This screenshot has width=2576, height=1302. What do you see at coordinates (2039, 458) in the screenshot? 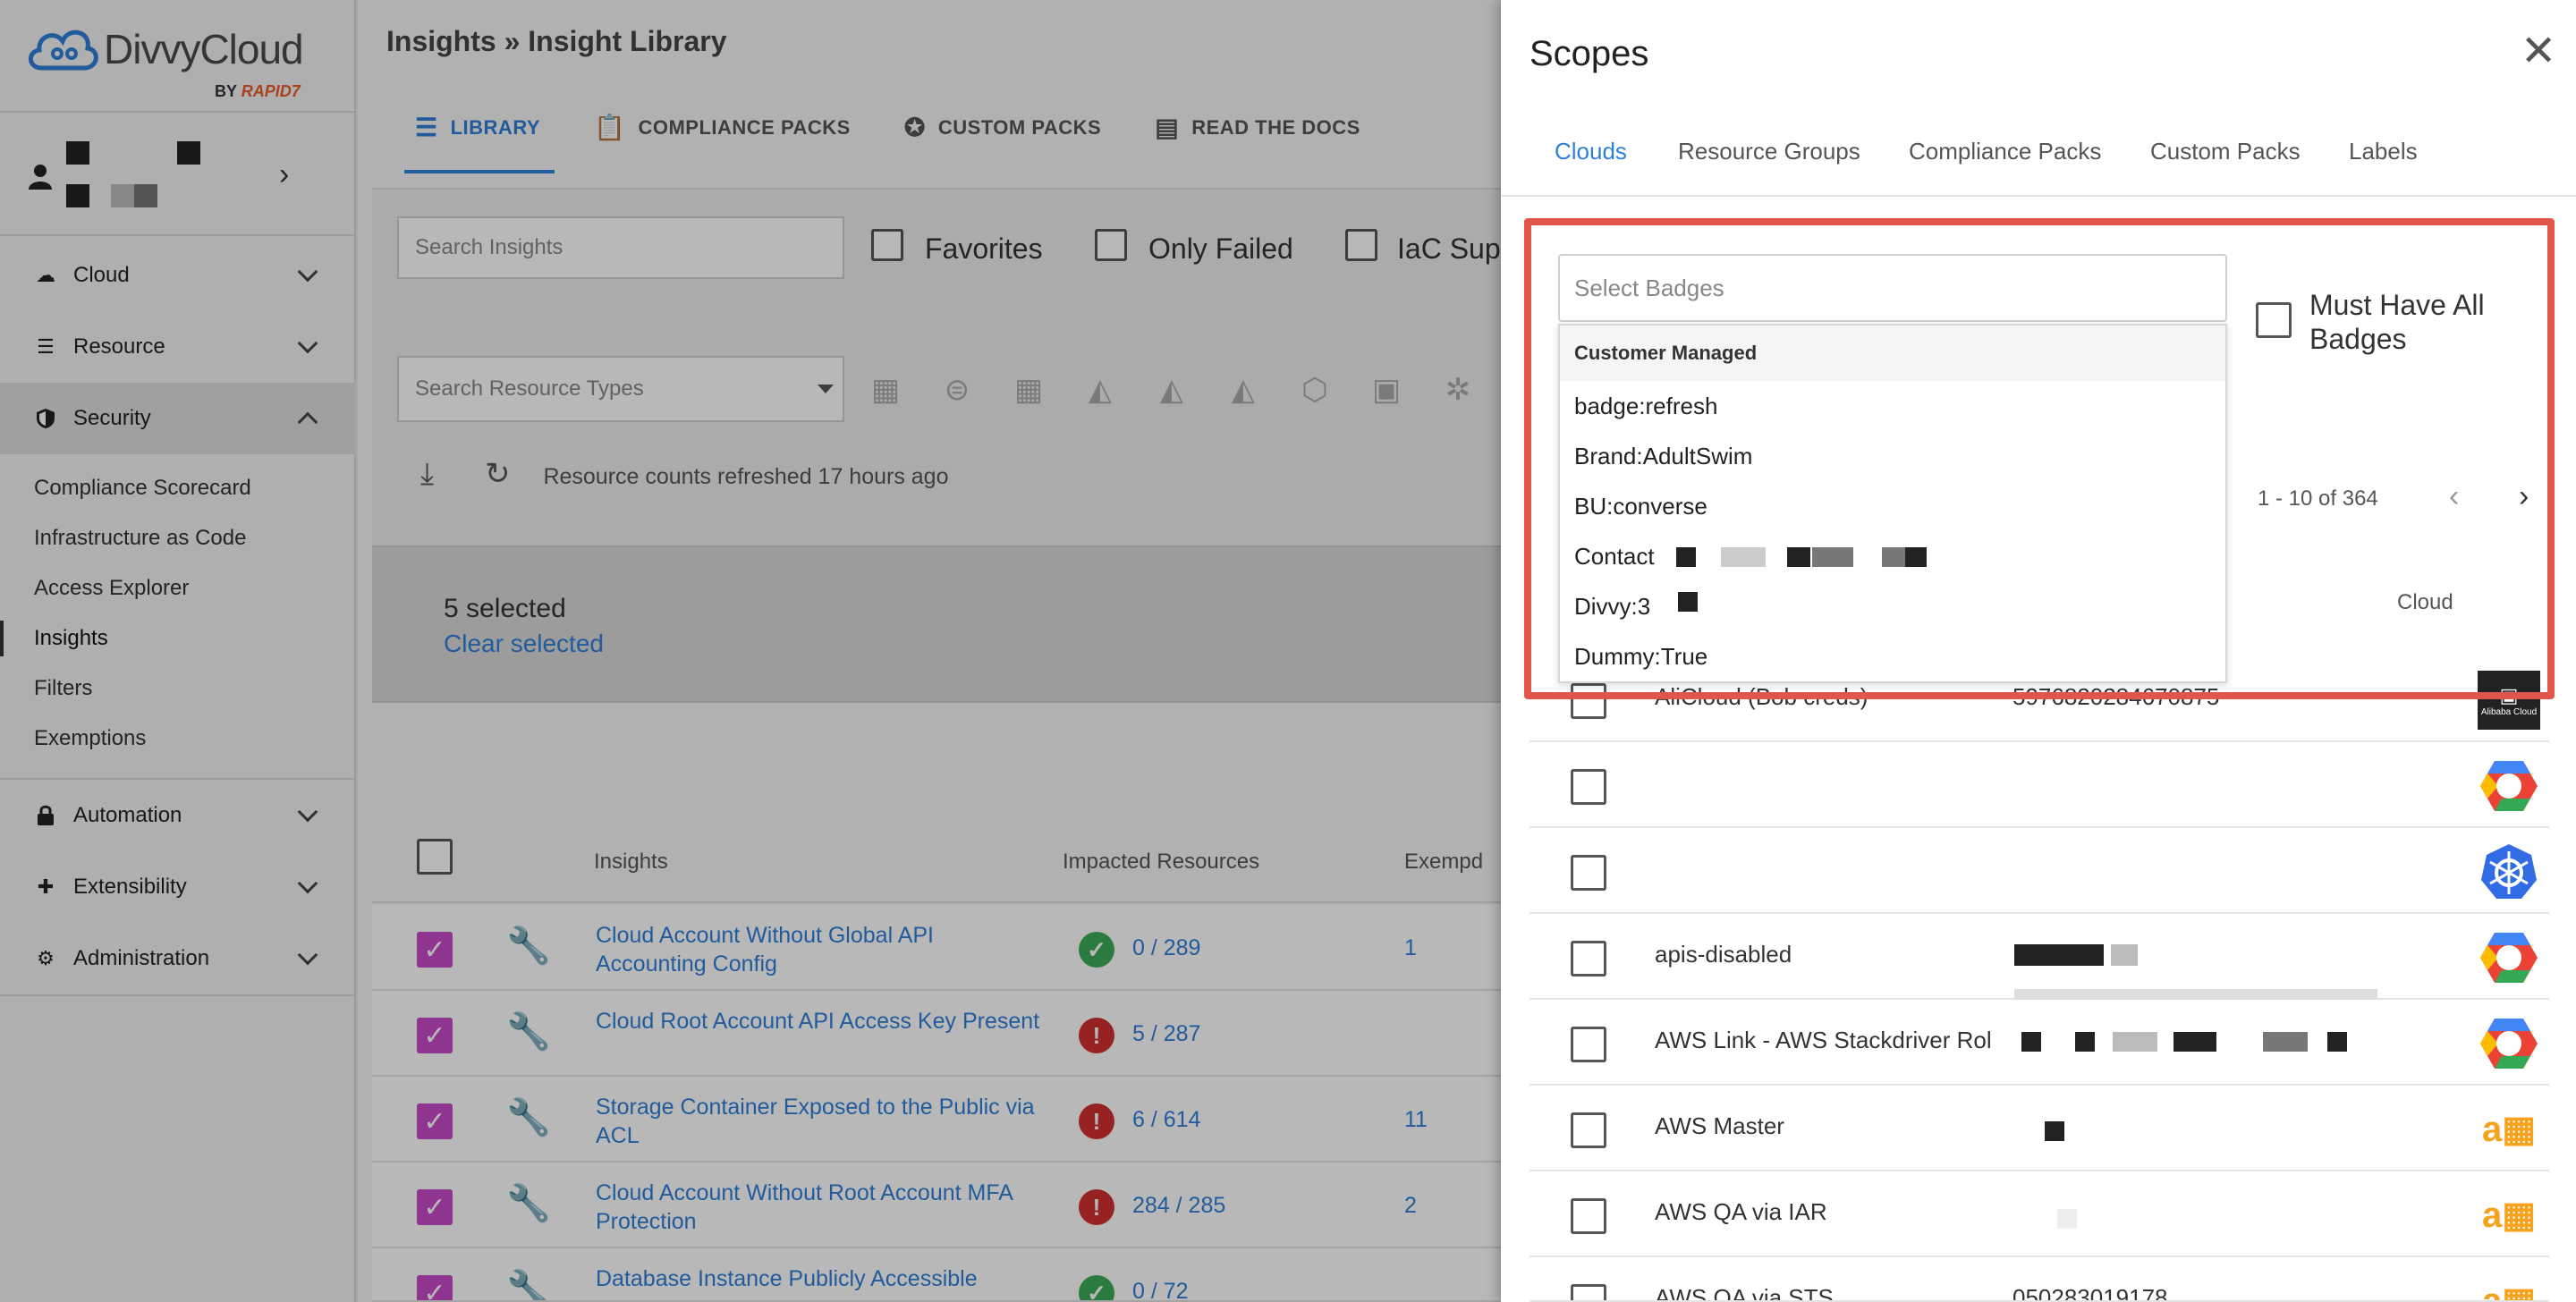
I see `highlight-annotation-box` at bounding box center [2039, 458].